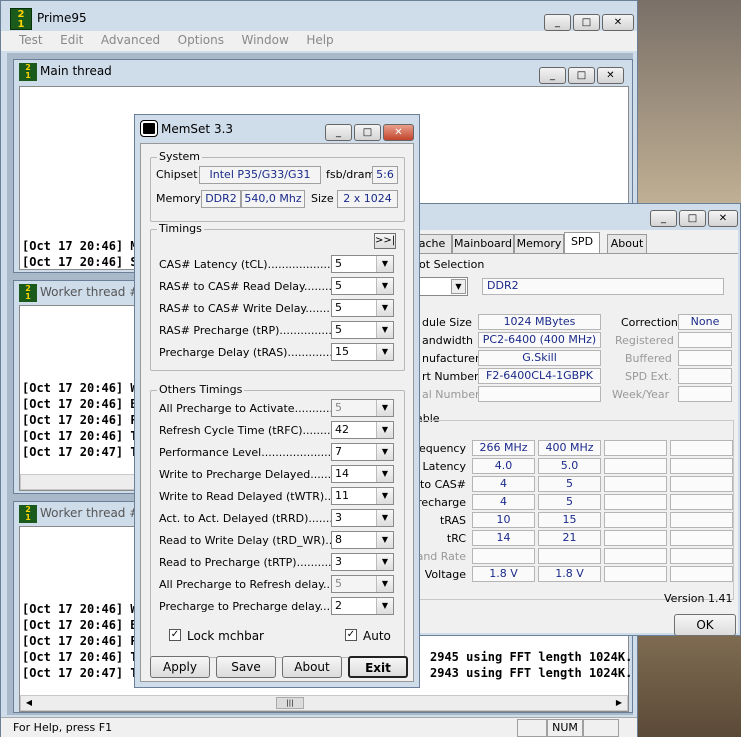  I want to click on spd-timing-row-label: equency, so click(442, 448).